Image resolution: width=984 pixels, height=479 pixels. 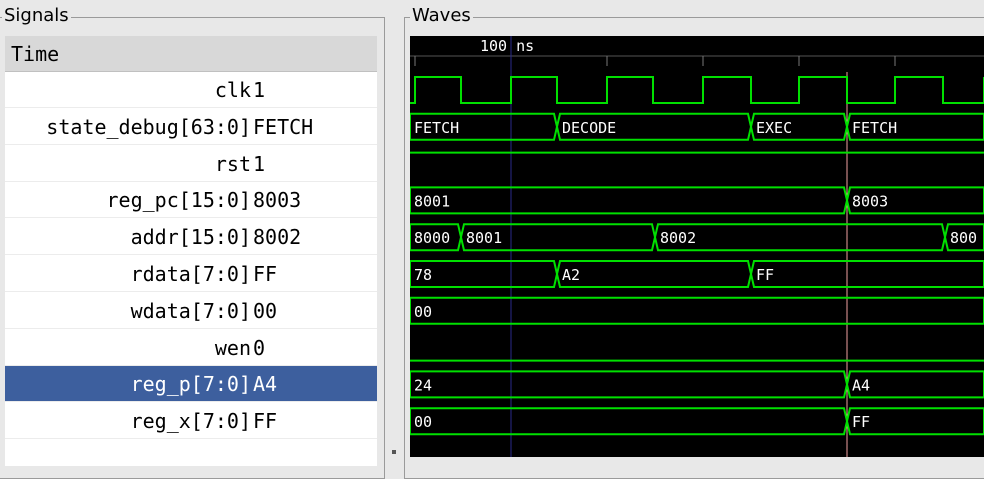 What do you see at coordinates (870, 201) in the screenshot?
I see `bus-value-label: 8003` at bounding box center [870, 201].